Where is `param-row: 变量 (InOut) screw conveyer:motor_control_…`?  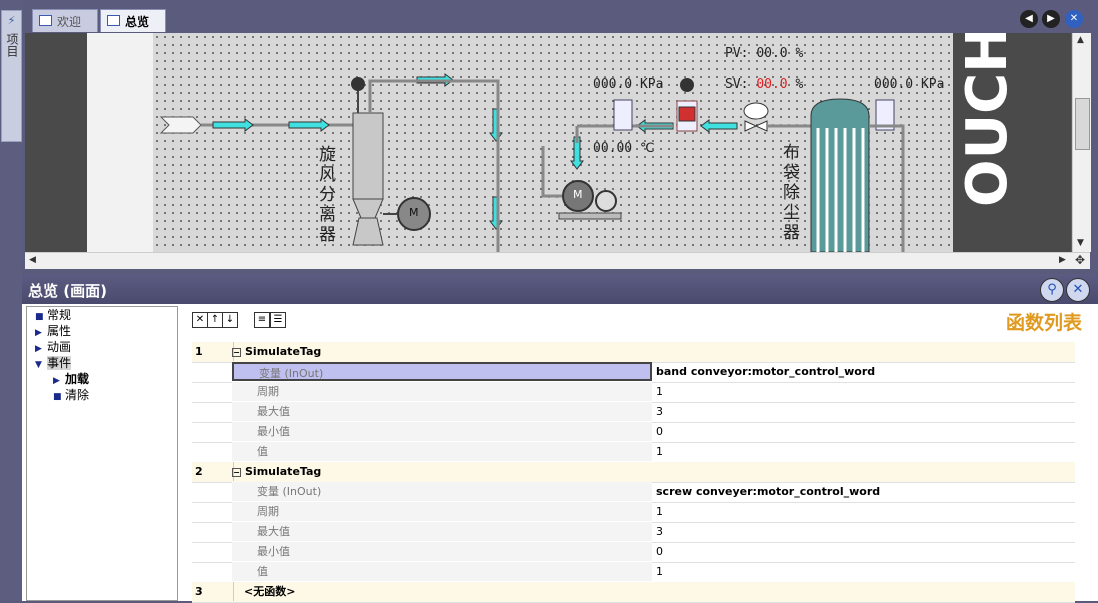
param-row: 变量 (InOut) screw conveyer:motor_control_… is located at coordinates (633, 492).